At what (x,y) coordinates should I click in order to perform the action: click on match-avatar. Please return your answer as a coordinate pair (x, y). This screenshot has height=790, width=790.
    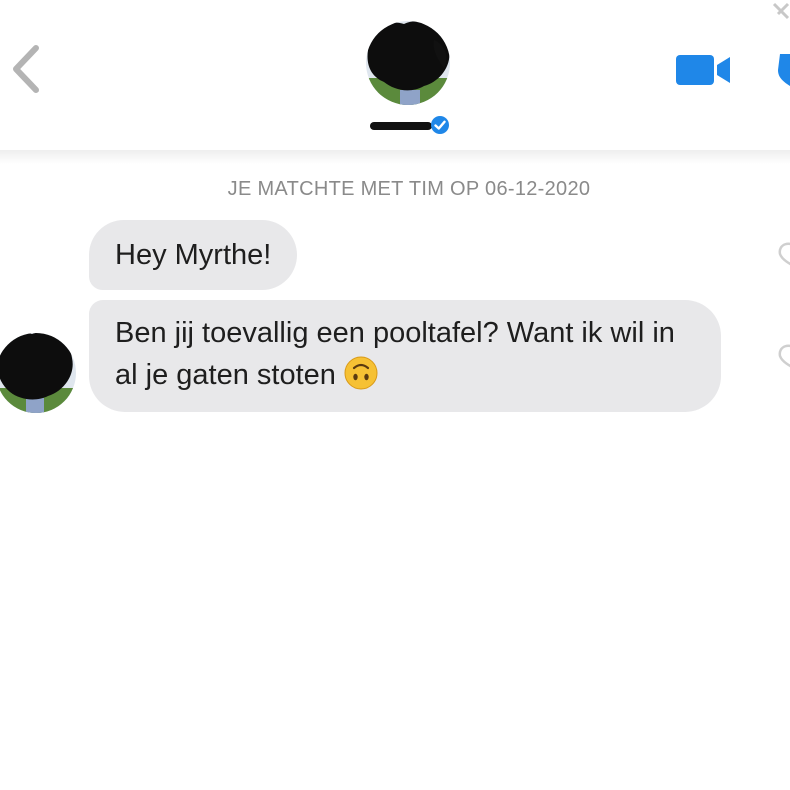
    Looking at the image, I should click on (408, 63).